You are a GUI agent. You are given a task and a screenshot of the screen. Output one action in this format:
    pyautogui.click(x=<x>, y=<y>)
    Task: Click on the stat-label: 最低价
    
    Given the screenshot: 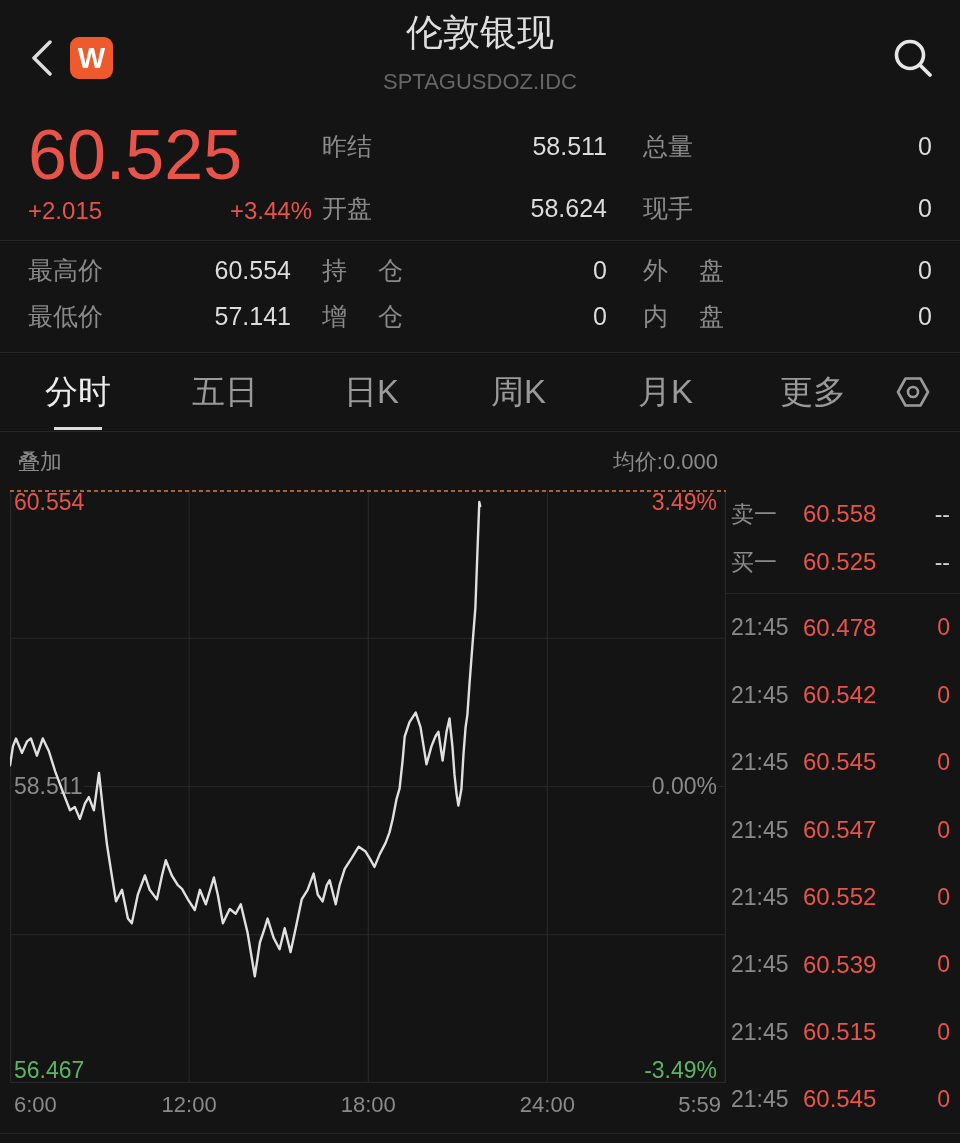 What is the action you would take?
    pyautogui.click(x=65, y=317)
    